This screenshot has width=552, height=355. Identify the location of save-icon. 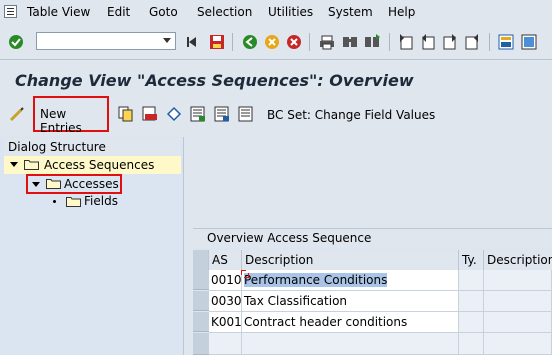
(217, 42).